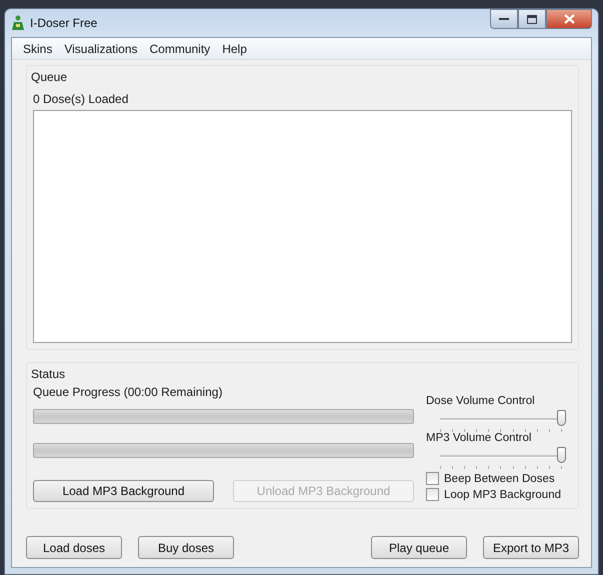 Image resolution: width=603 pixels, height=575 pixels. I want to click on dose-count-label: 0 Dose(s) Loaded, so click(81, 99).